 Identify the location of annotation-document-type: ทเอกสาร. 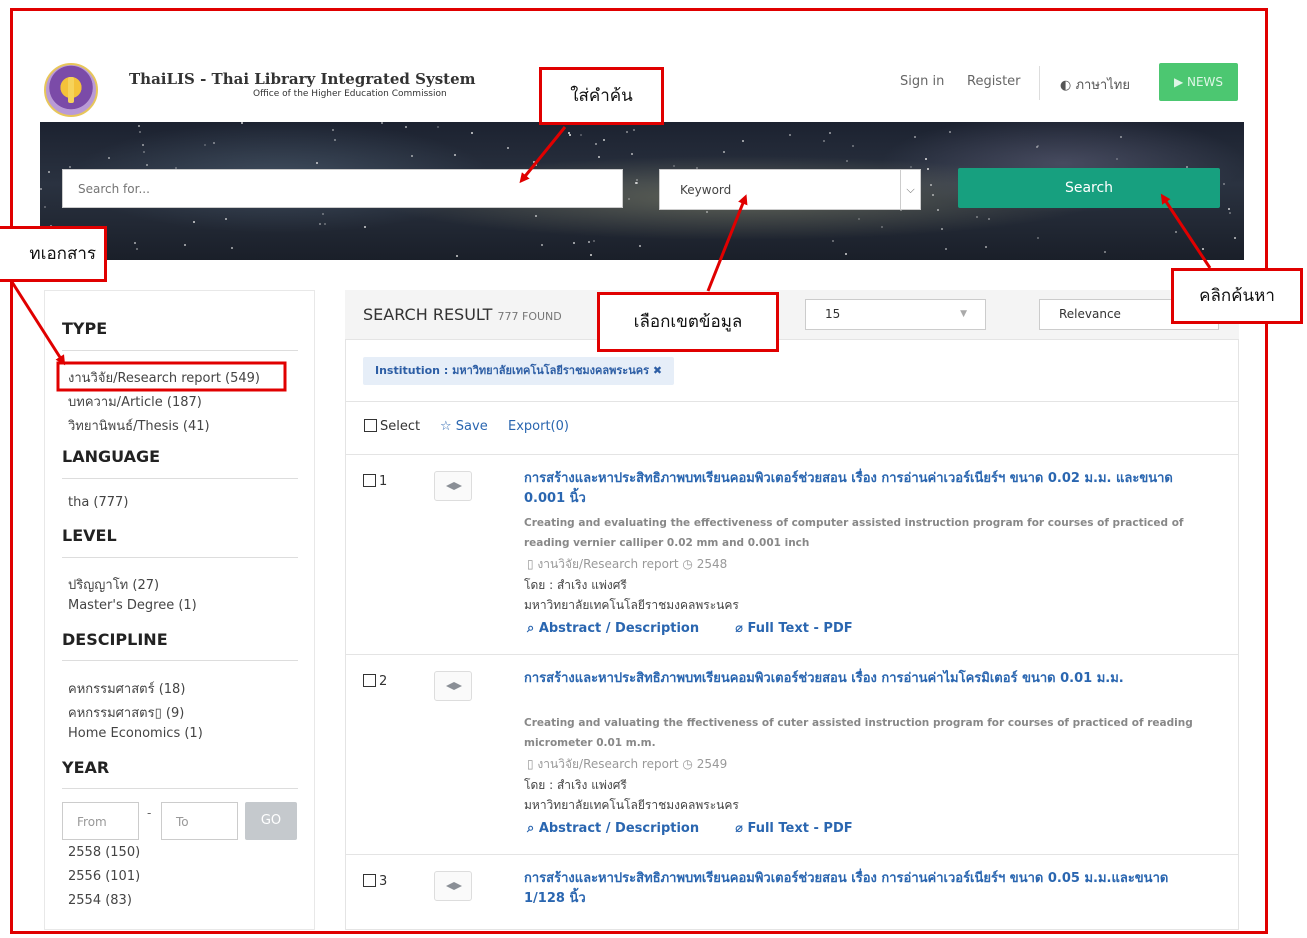
(53, 254).